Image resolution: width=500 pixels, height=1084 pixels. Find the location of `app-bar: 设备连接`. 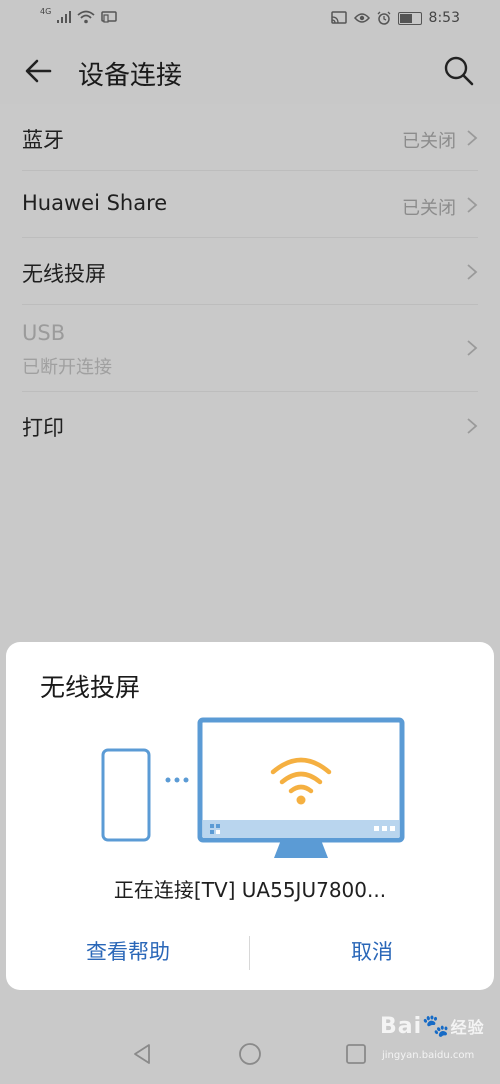

app-bar: 设备连接 is located at coordinates (250, 71).